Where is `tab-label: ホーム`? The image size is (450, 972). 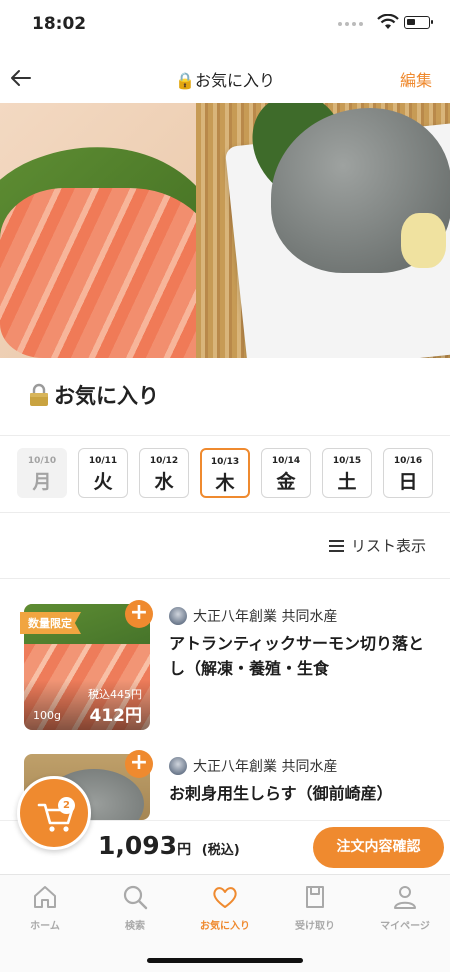
tab-label: ホーム is located at coordinates (45, 926).